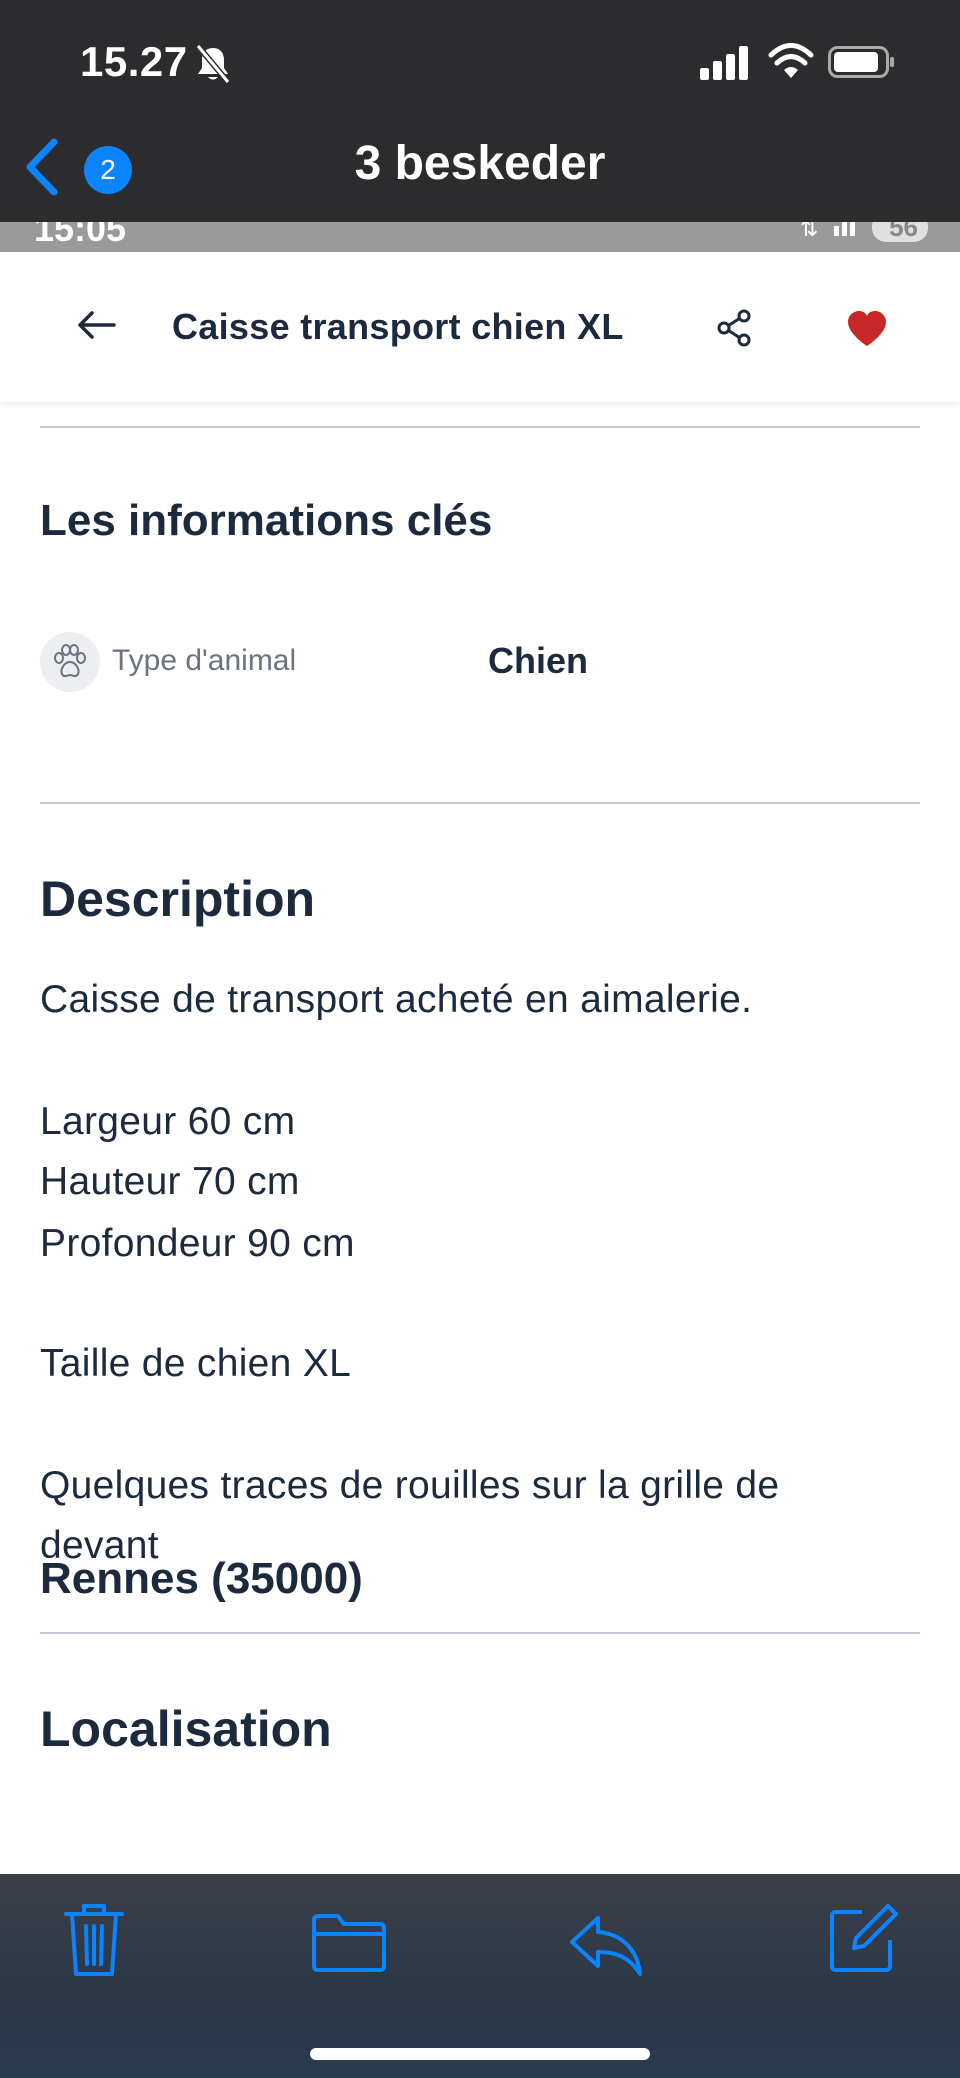  What do you see at coordinates (724, 63) in the screenshot?
I see `cell-signal-icon` at bounding box center [724, 63].